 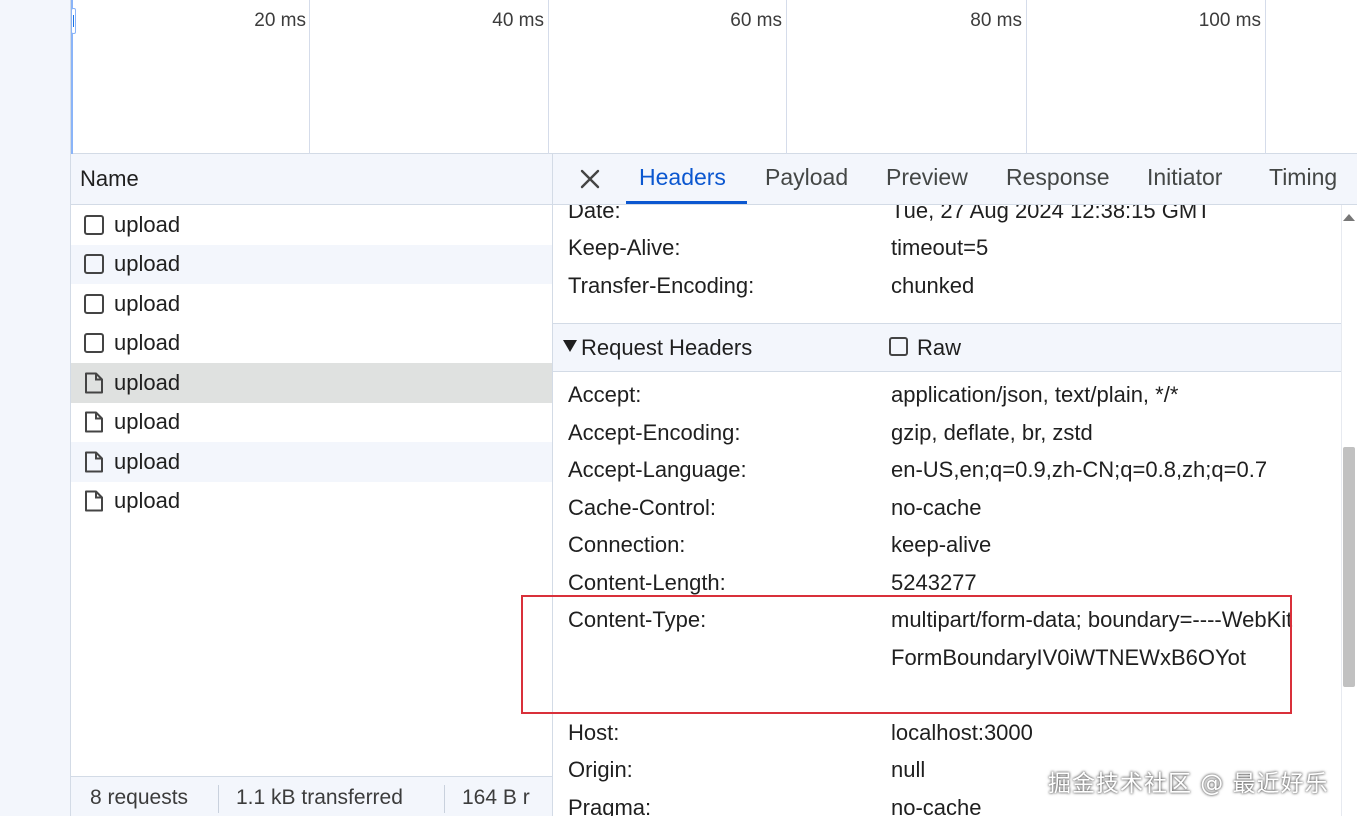 What do you see at coordinates (605, 394) in the screenshot?
I see `header-key: Accept:` at bounding box center [605, 394].